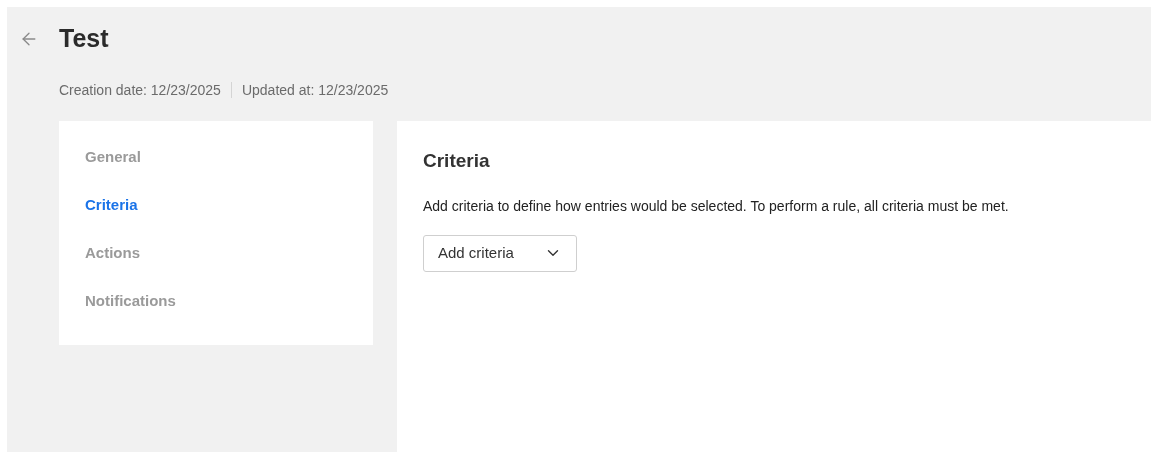  Describe the element at coordinates (140, 90) in the screenshot. I see `creation-date: Creation date: 12/23/2025` at that location.